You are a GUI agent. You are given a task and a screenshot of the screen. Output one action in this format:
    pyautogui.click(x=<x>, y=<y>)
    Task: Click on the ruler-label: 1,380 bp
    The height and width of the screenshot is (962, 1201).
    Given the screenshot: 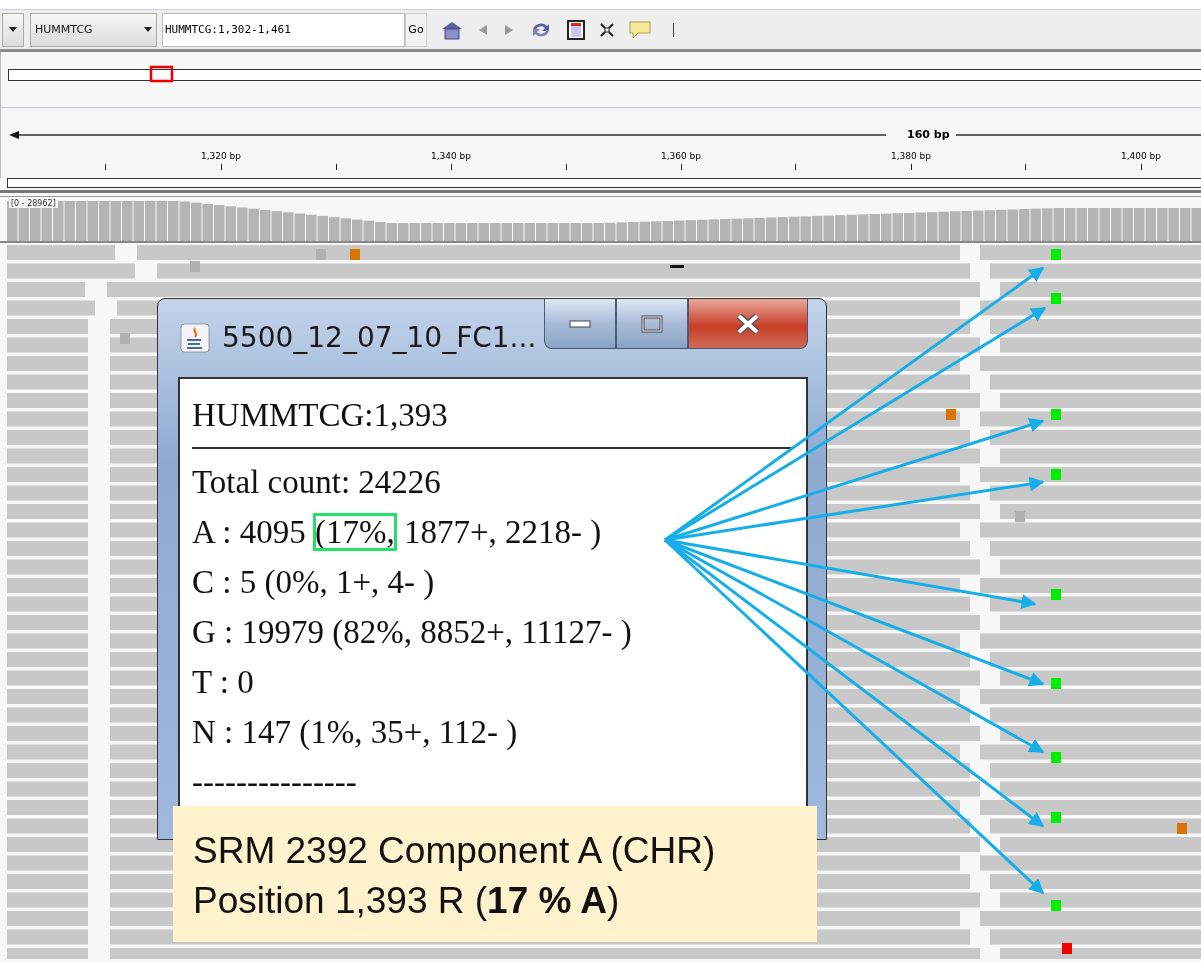 What is the action you would take?
    pyautogui.click(x=911, y=156)
    